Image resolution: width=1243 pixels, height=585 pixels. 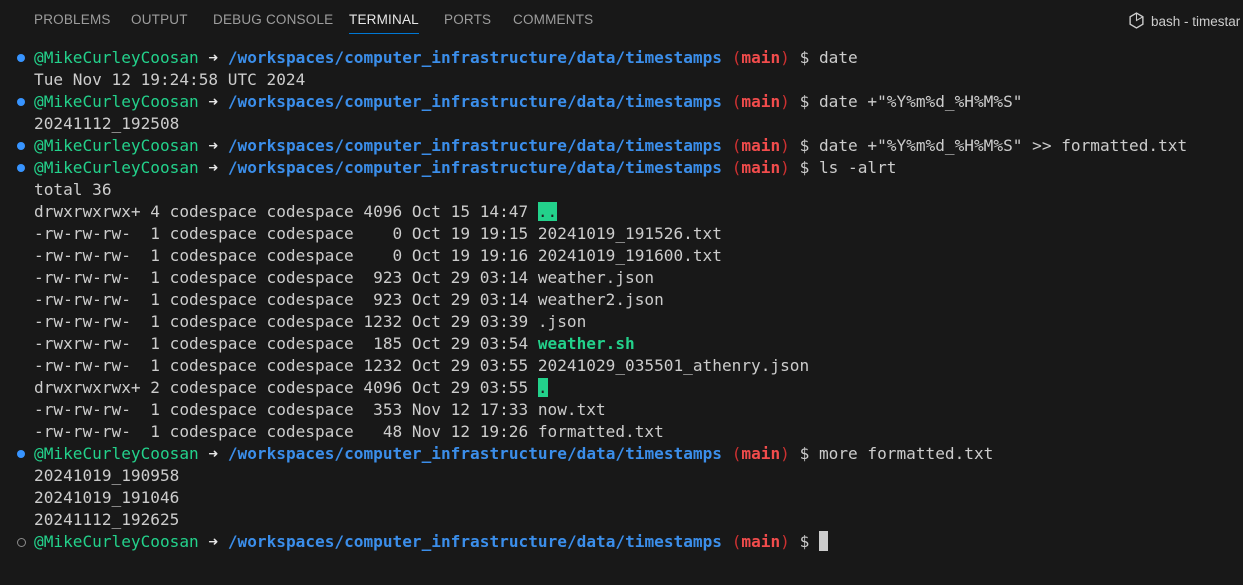 I want to click on tab-terminal: TERMINAL, so click(x=384, y=26).